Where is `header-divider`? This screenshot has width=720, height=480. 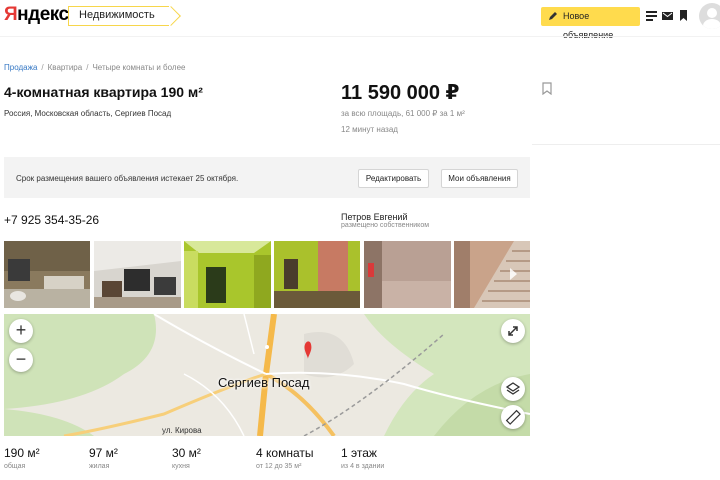 header-divider is located at coordinates (360, 36).